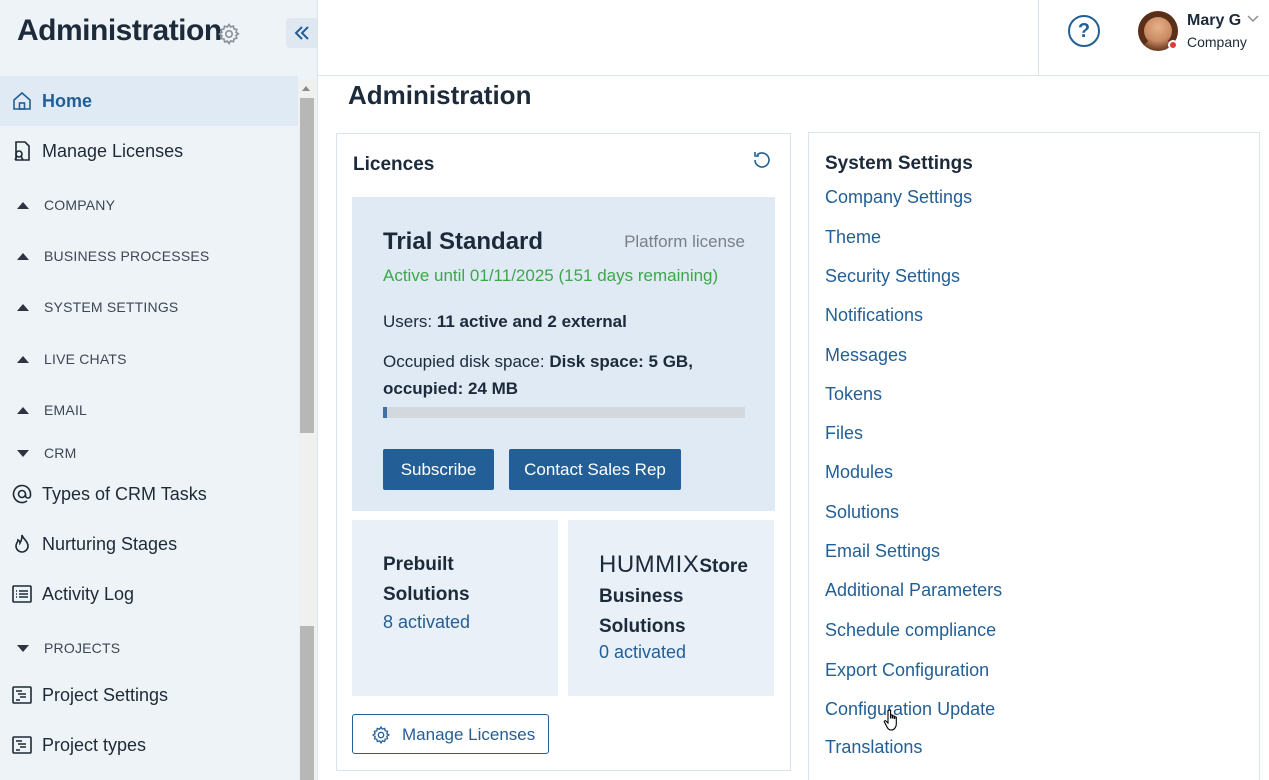  I want to click on hand-cursor-icon, so click(890, 720).